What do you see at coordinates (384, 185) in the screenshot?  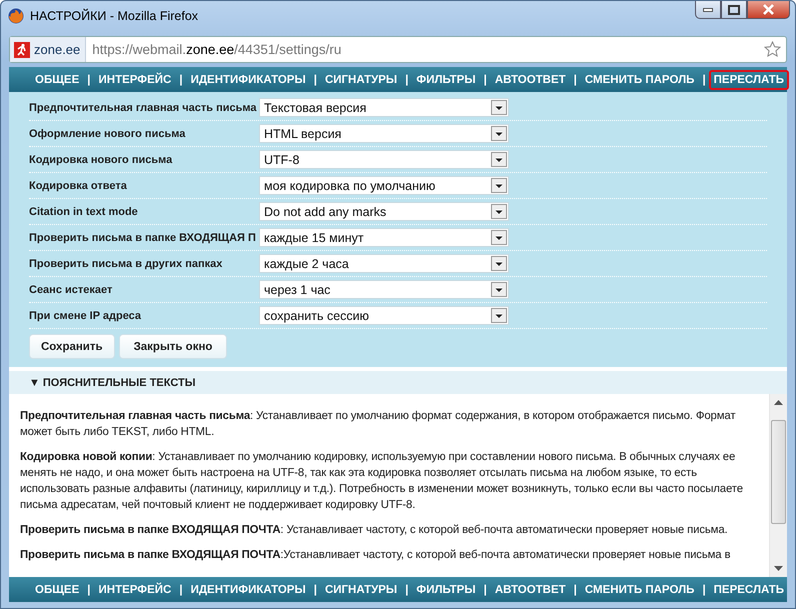 I see `dropdown: моя кодировка по умолчанию` at bounding box center [384, 185].